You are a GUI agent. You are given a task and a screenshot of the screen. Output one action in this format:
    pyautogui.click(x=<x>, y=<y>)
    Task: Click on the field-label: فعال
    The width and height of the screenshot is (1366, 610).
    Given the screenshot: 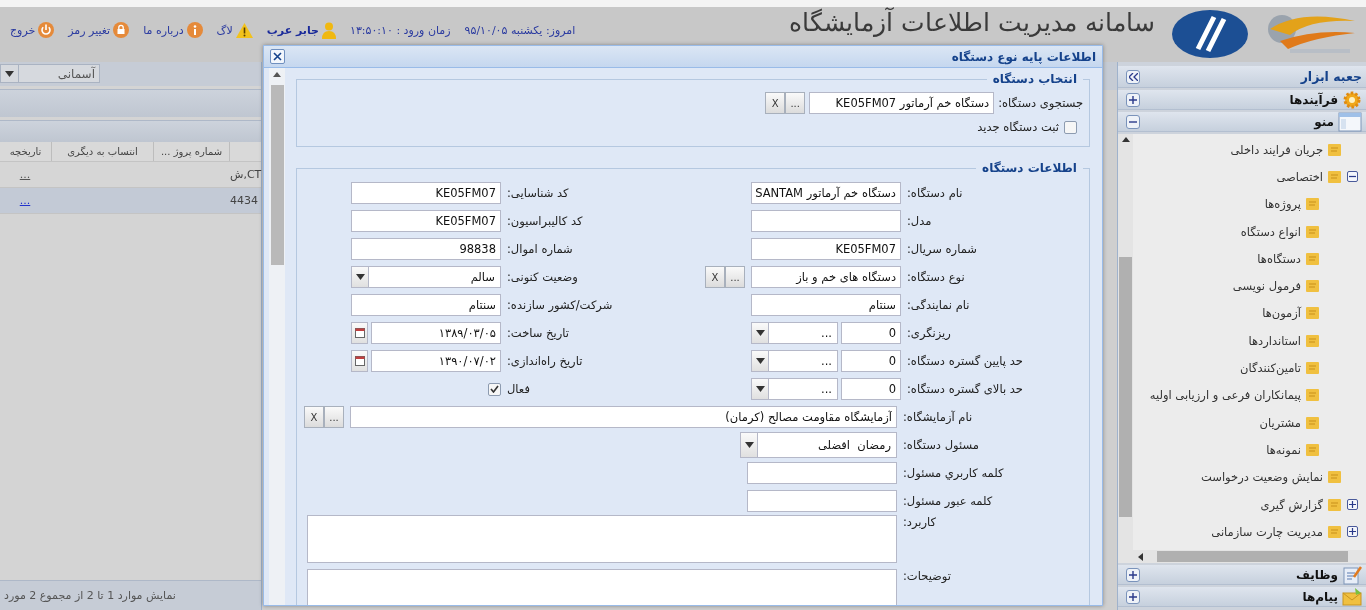 What is the action you would take?
    pyautogui.click(x=519, y=389)
    